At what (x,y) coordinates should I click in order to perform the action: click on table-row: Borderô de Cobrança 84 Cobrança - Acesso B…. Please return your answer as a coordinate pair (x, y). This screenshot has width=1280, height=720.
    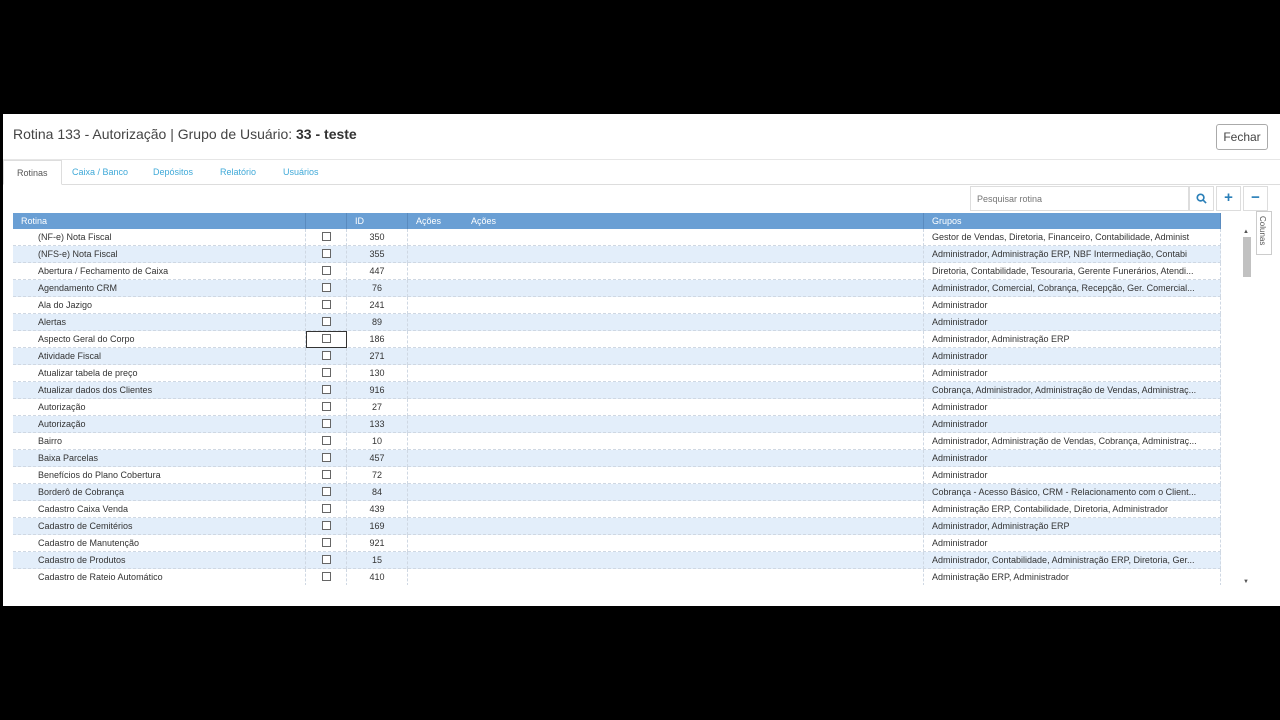
    Looking at the image, I should click on (617, 492).